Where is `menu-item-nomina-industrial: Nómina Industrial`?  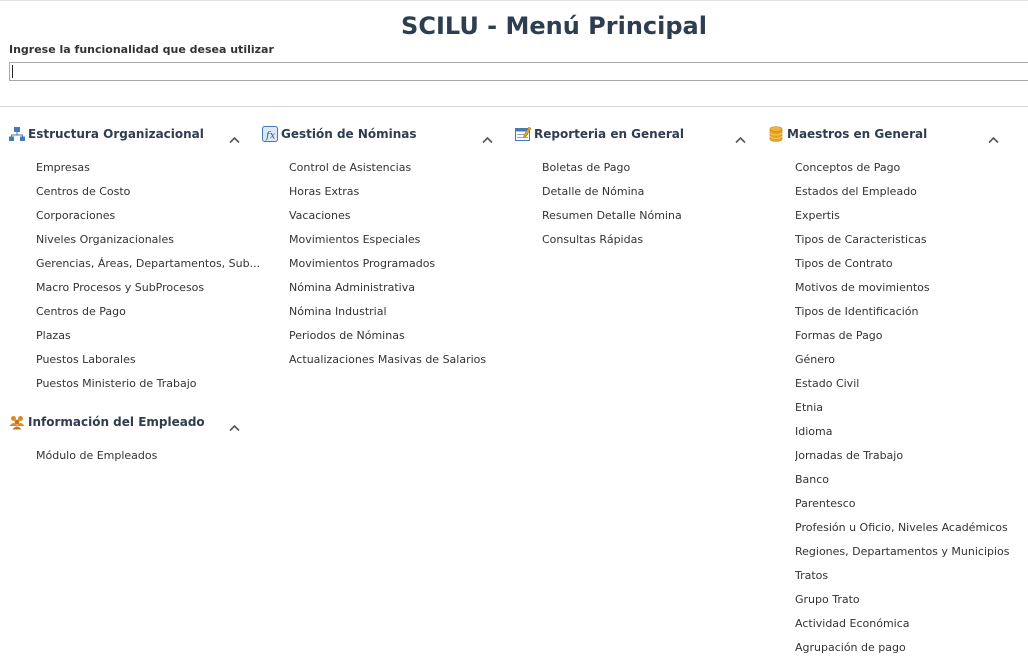
menu-item-nomina-industrial: Nómina Industrial is located at coordinates (338, 311).